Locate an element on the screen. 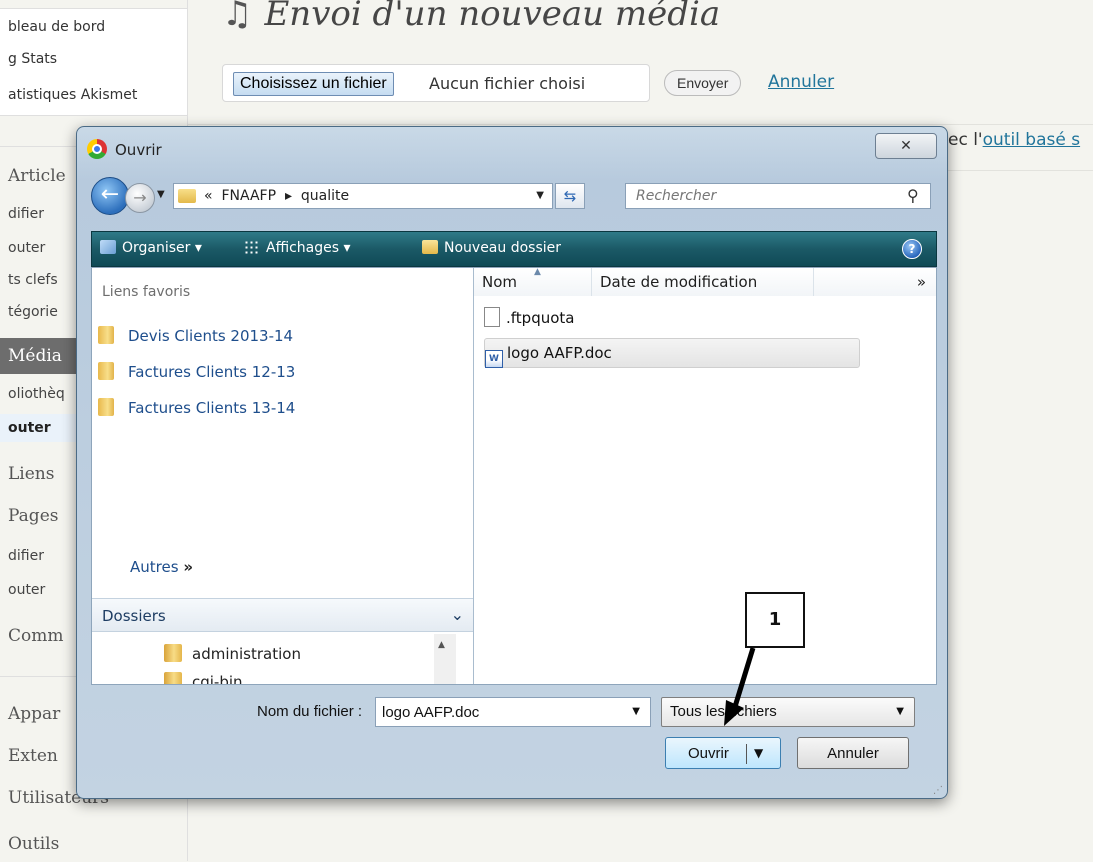 The image size is (1093, 862). choose-file-button: Choisissez un fichier is located at coordinates (313, 84).